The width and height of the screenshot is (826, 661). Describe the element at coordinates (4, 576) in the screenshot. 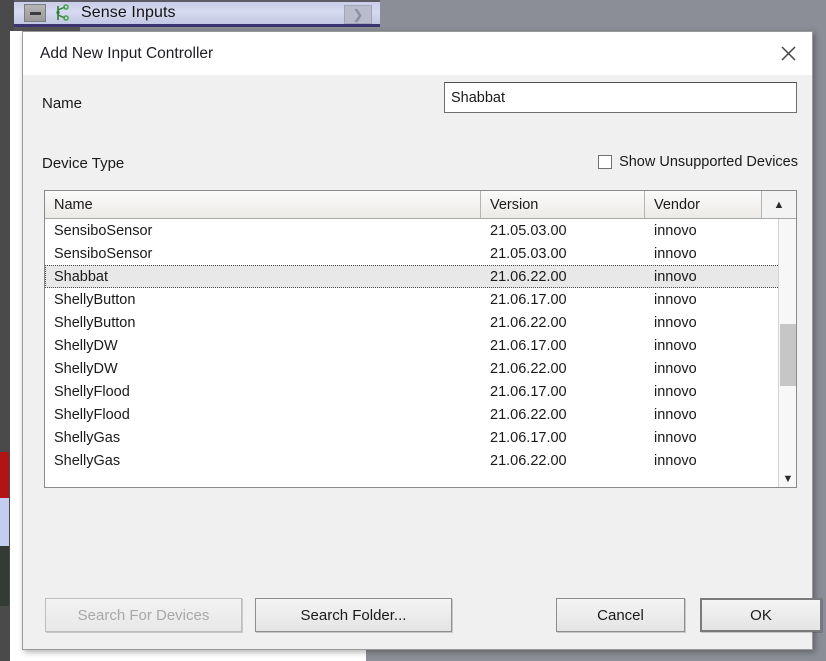

I see `edge-accent-dark` at that location.